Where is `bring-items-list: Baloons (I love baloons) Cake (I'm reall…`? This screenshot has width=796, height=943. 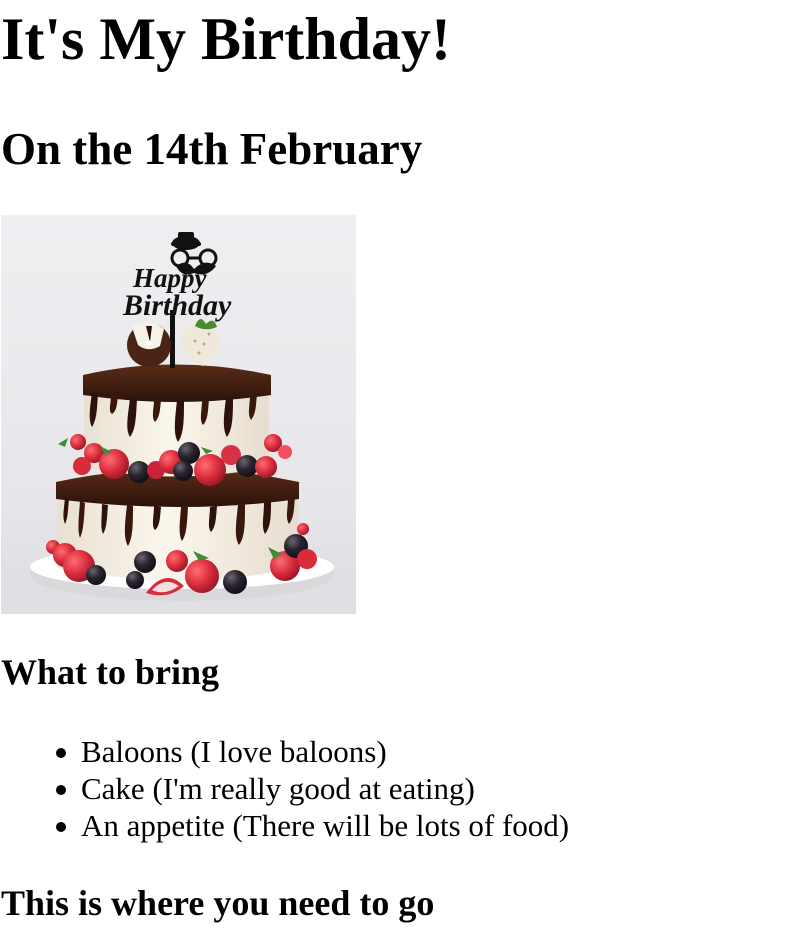 bring-items-list: Baloons (I love baloons) Cake (I'm reall… is located at coordinates (309, 788).